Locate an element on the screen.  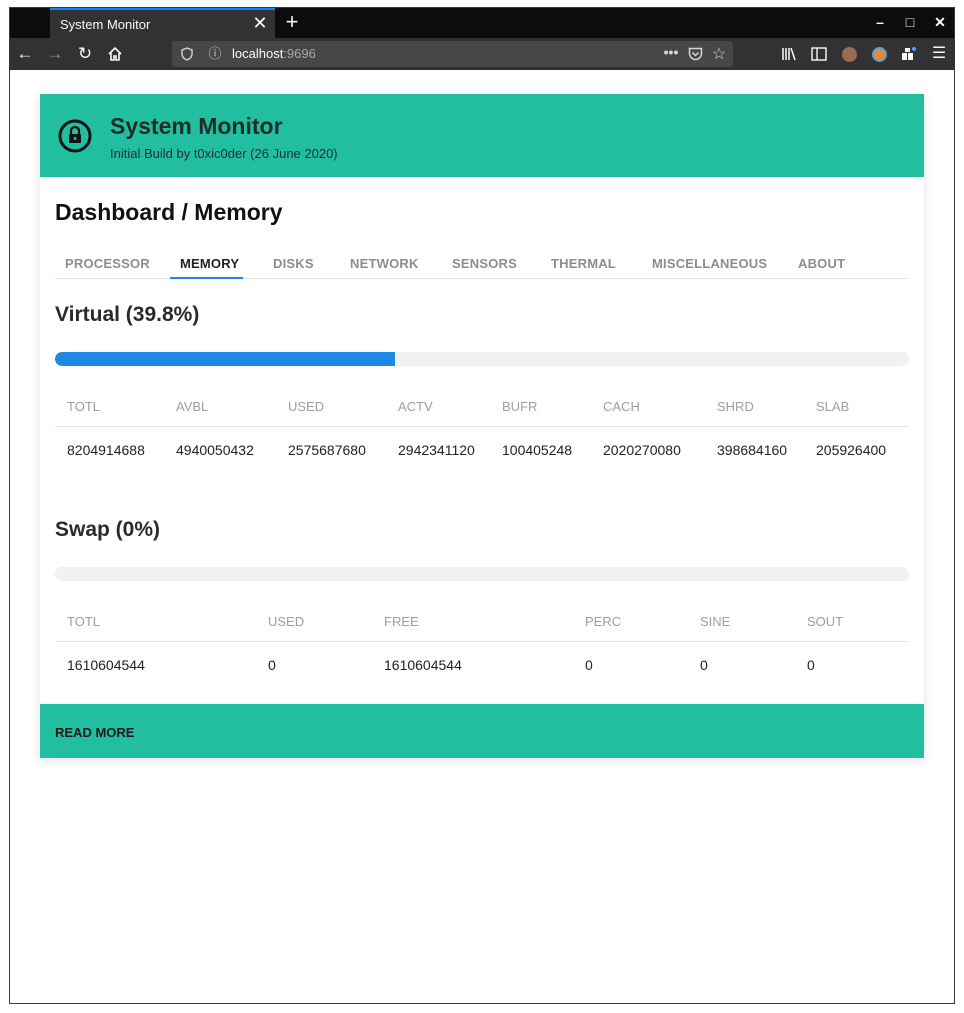
back-icon: ← is located at coordinates (25, 54).